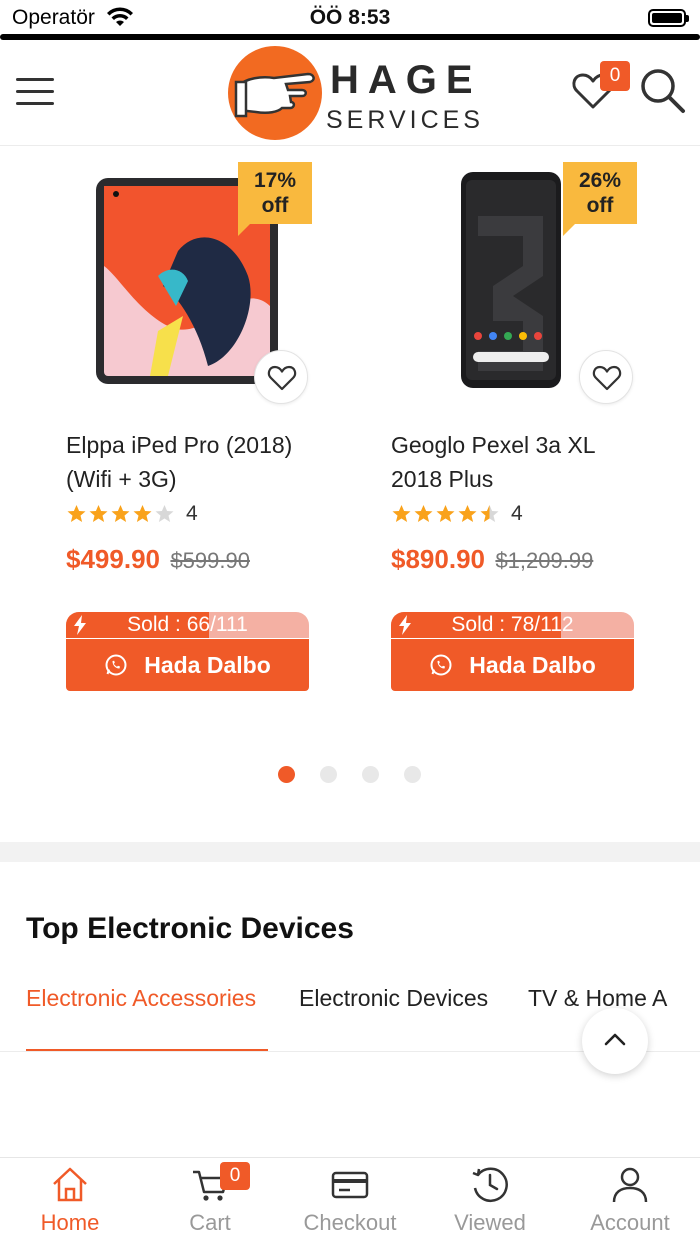  I want to click on nav-cart-label: Cart, so click(210, 1222).